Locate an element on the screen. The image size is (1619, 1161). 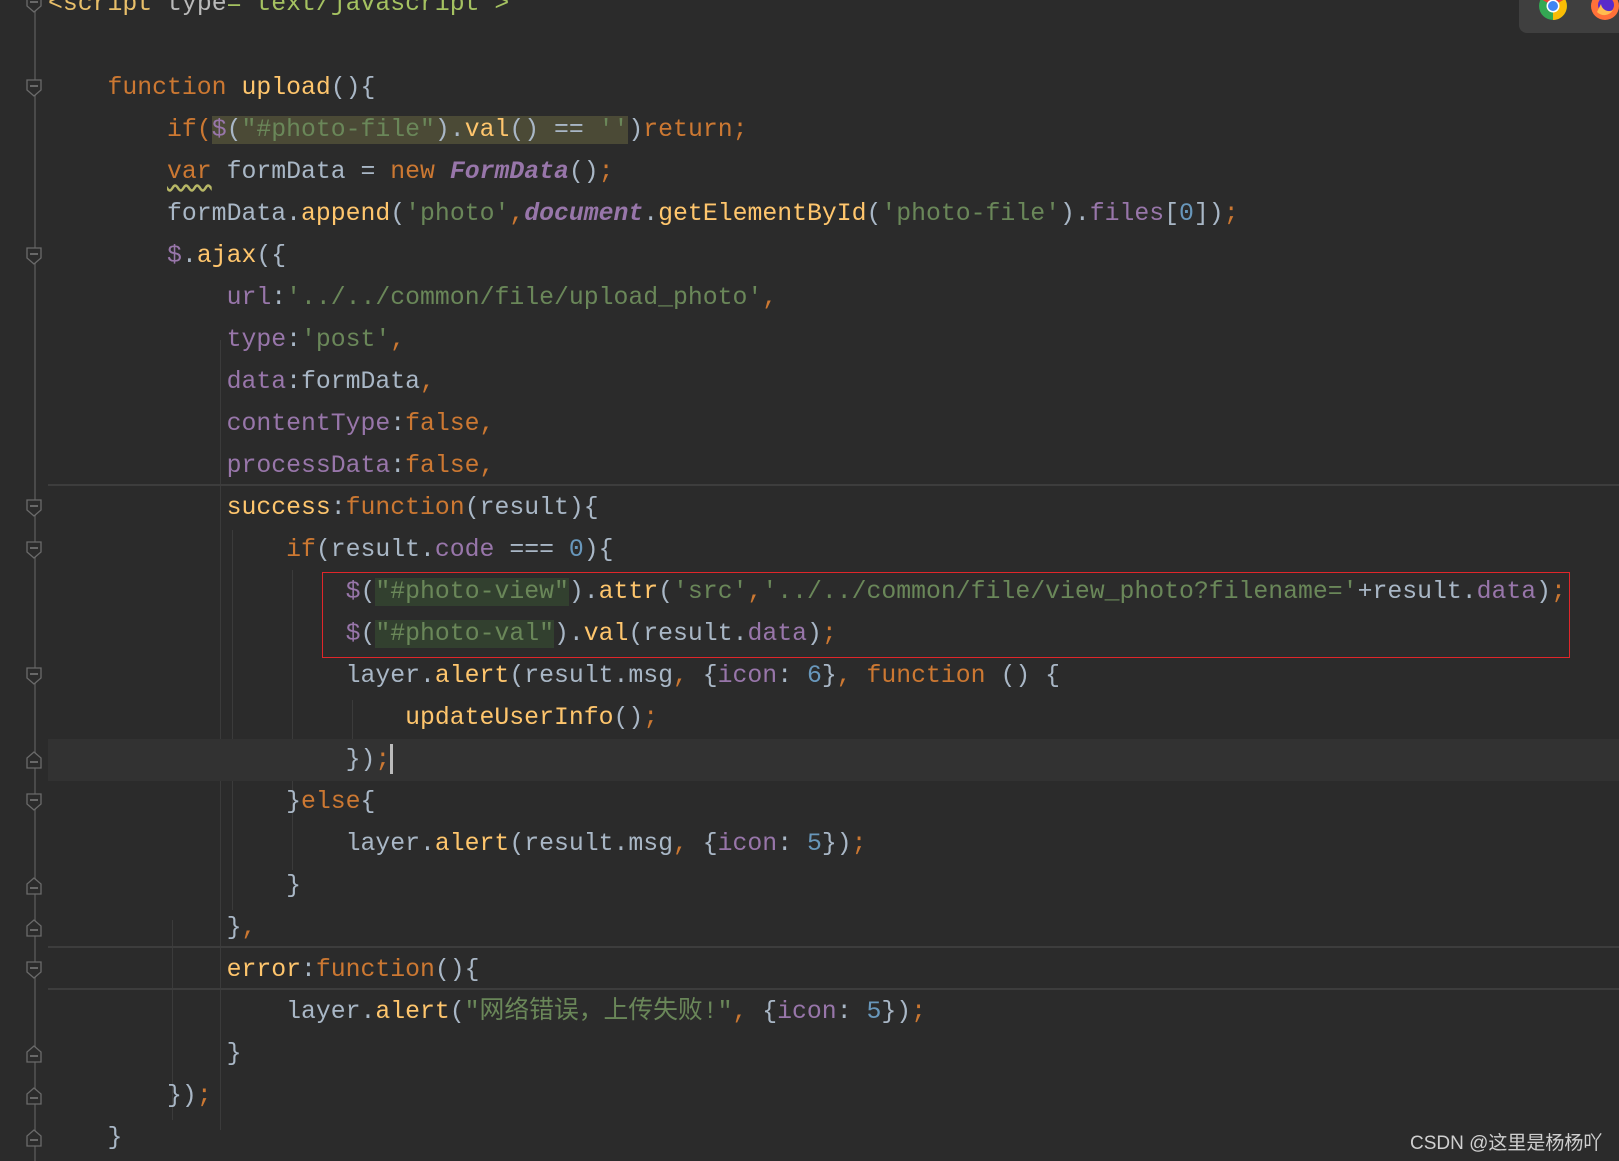
code-token: () == is located at coordinates (554, 130).